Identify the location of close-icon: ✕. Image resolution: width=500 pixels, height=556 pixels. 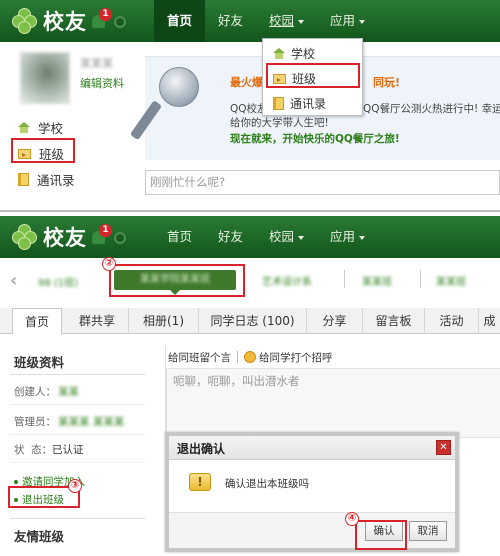
(443, 447).